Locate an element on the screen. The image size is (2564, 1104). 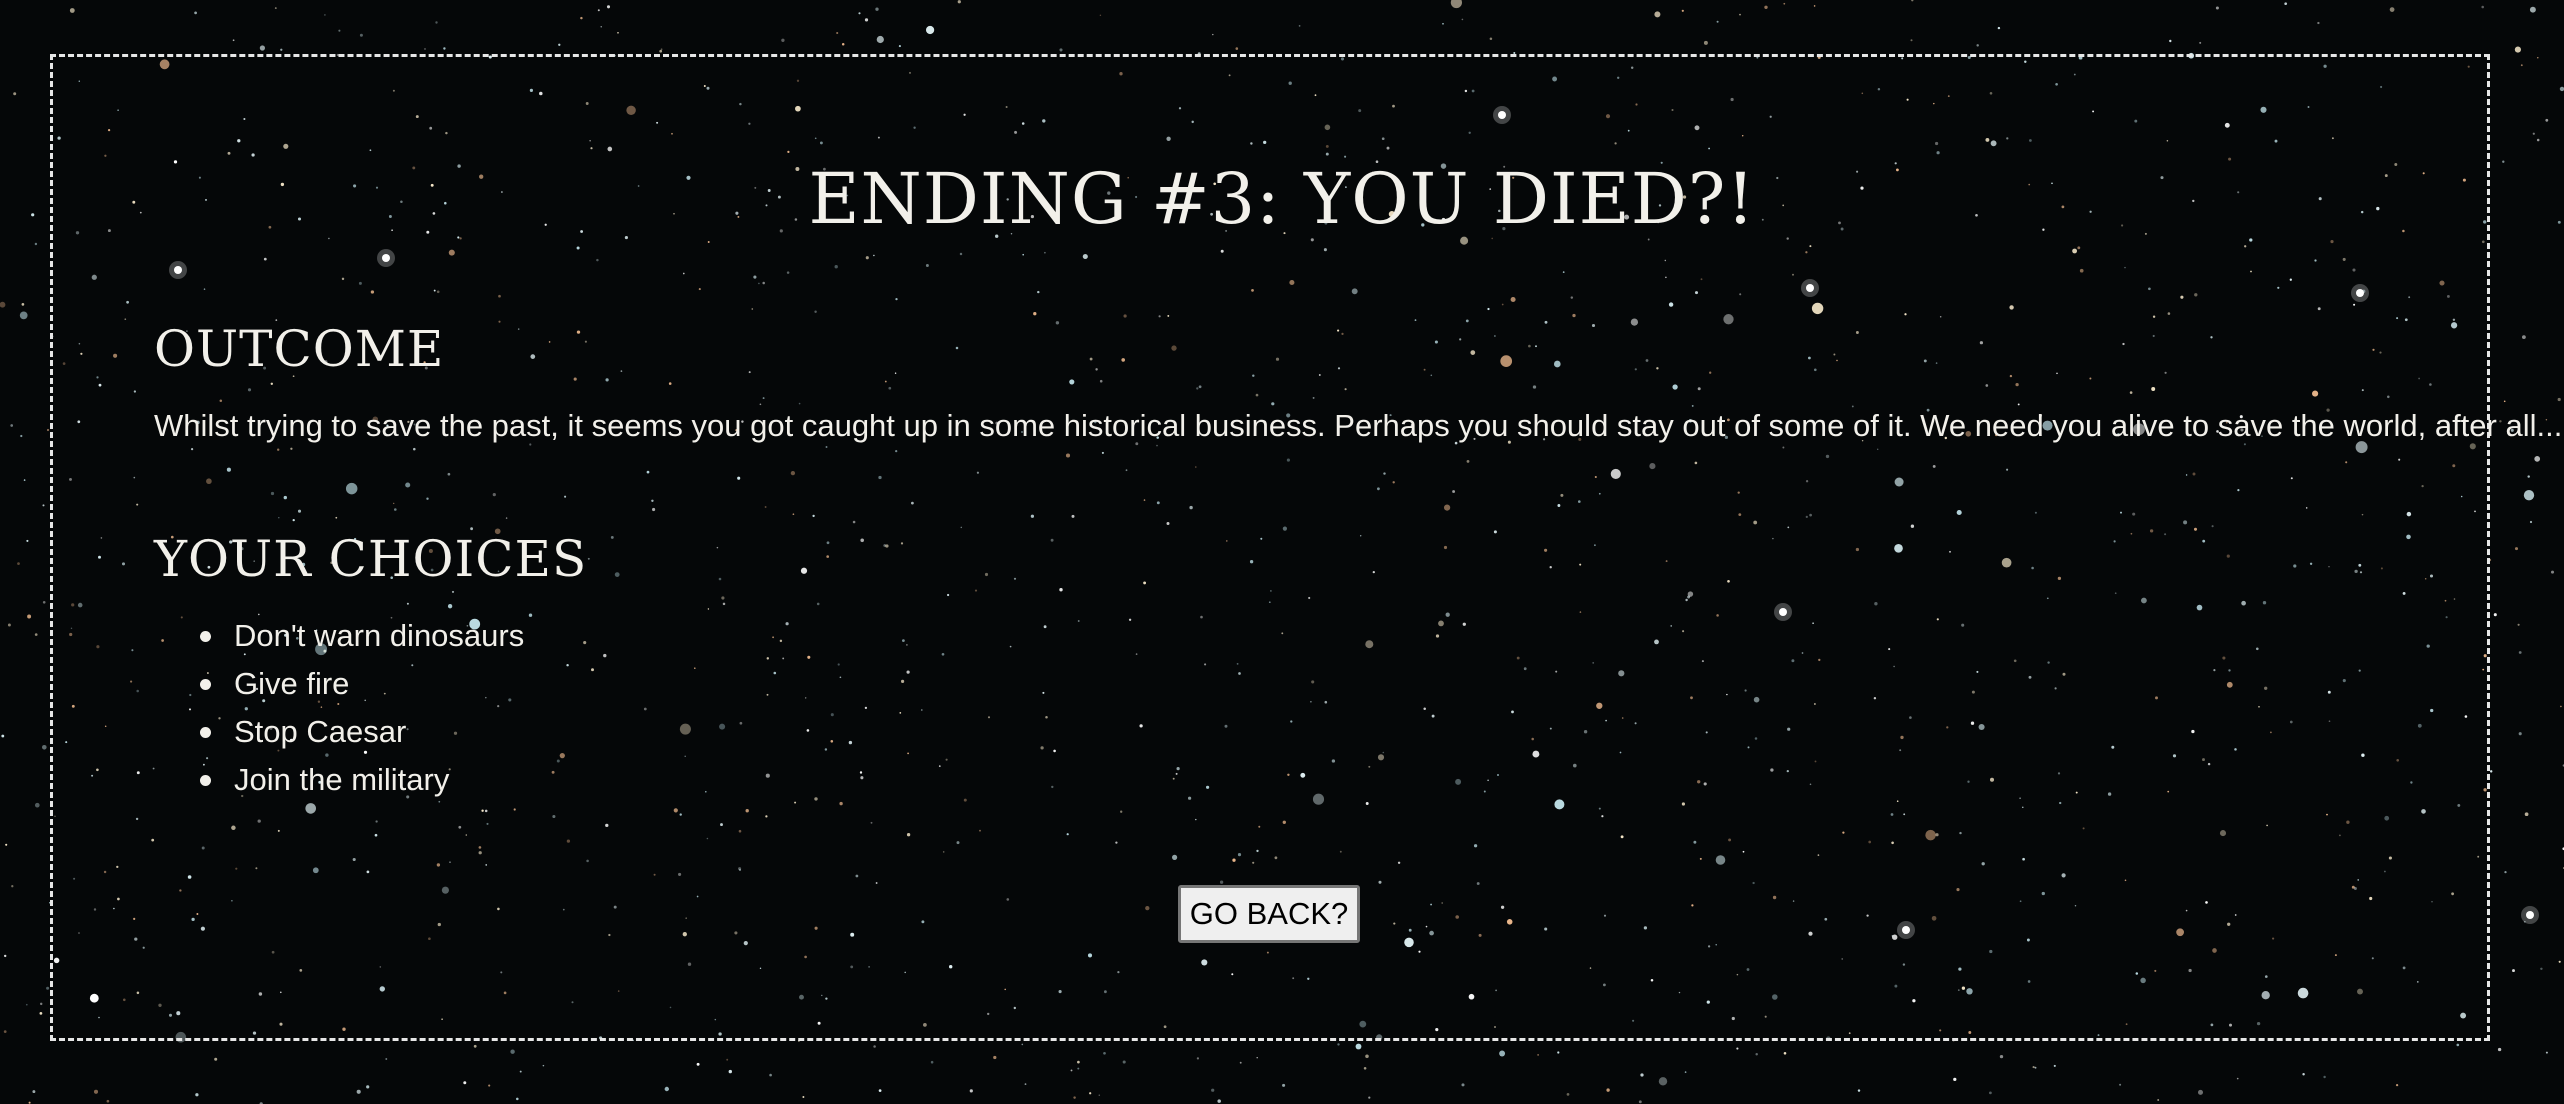
outcome-heading: OUTCOME is located at coordinates (299, 349).